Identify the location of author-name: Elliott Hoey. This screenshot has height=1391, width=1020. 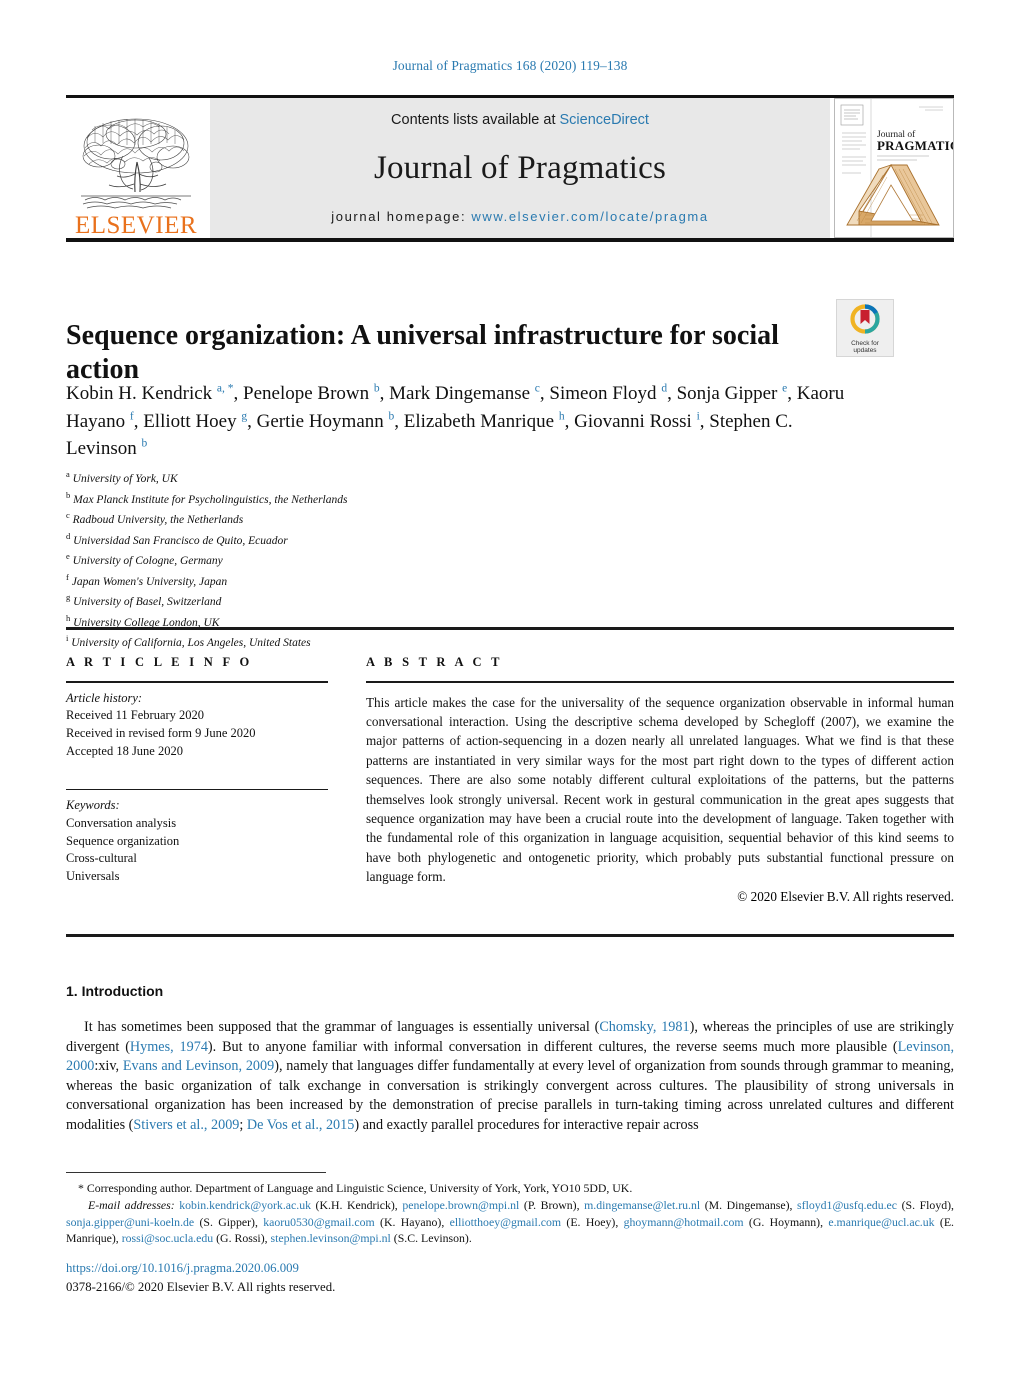
(192, 421).